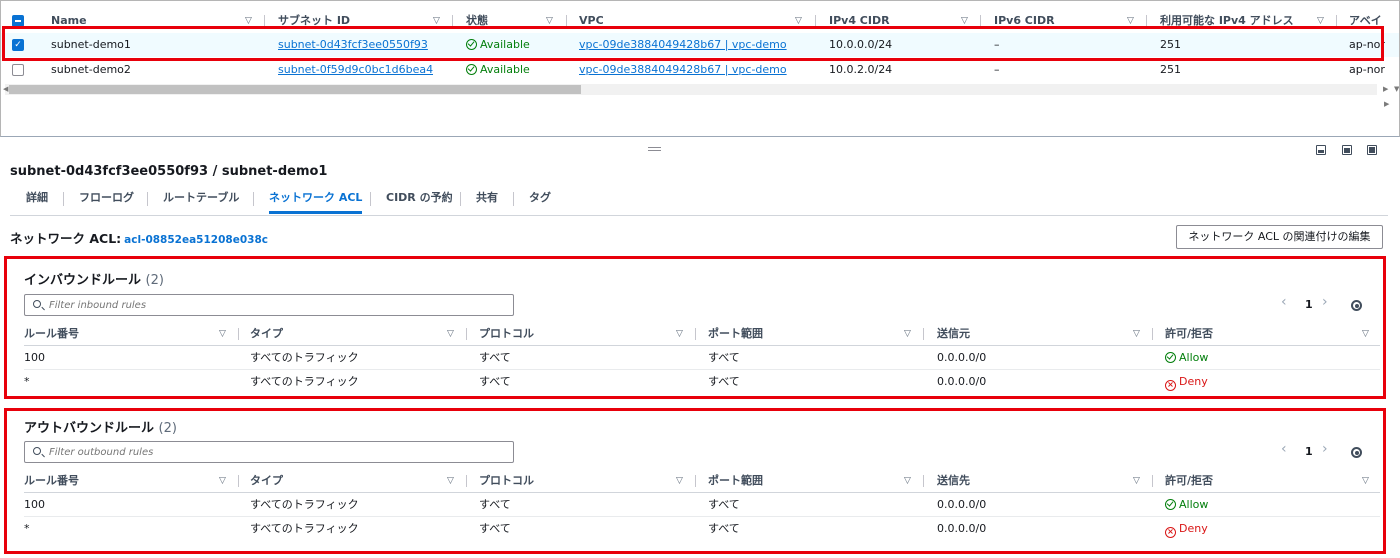  I want to click on inbound-filter, so click(269, 305).